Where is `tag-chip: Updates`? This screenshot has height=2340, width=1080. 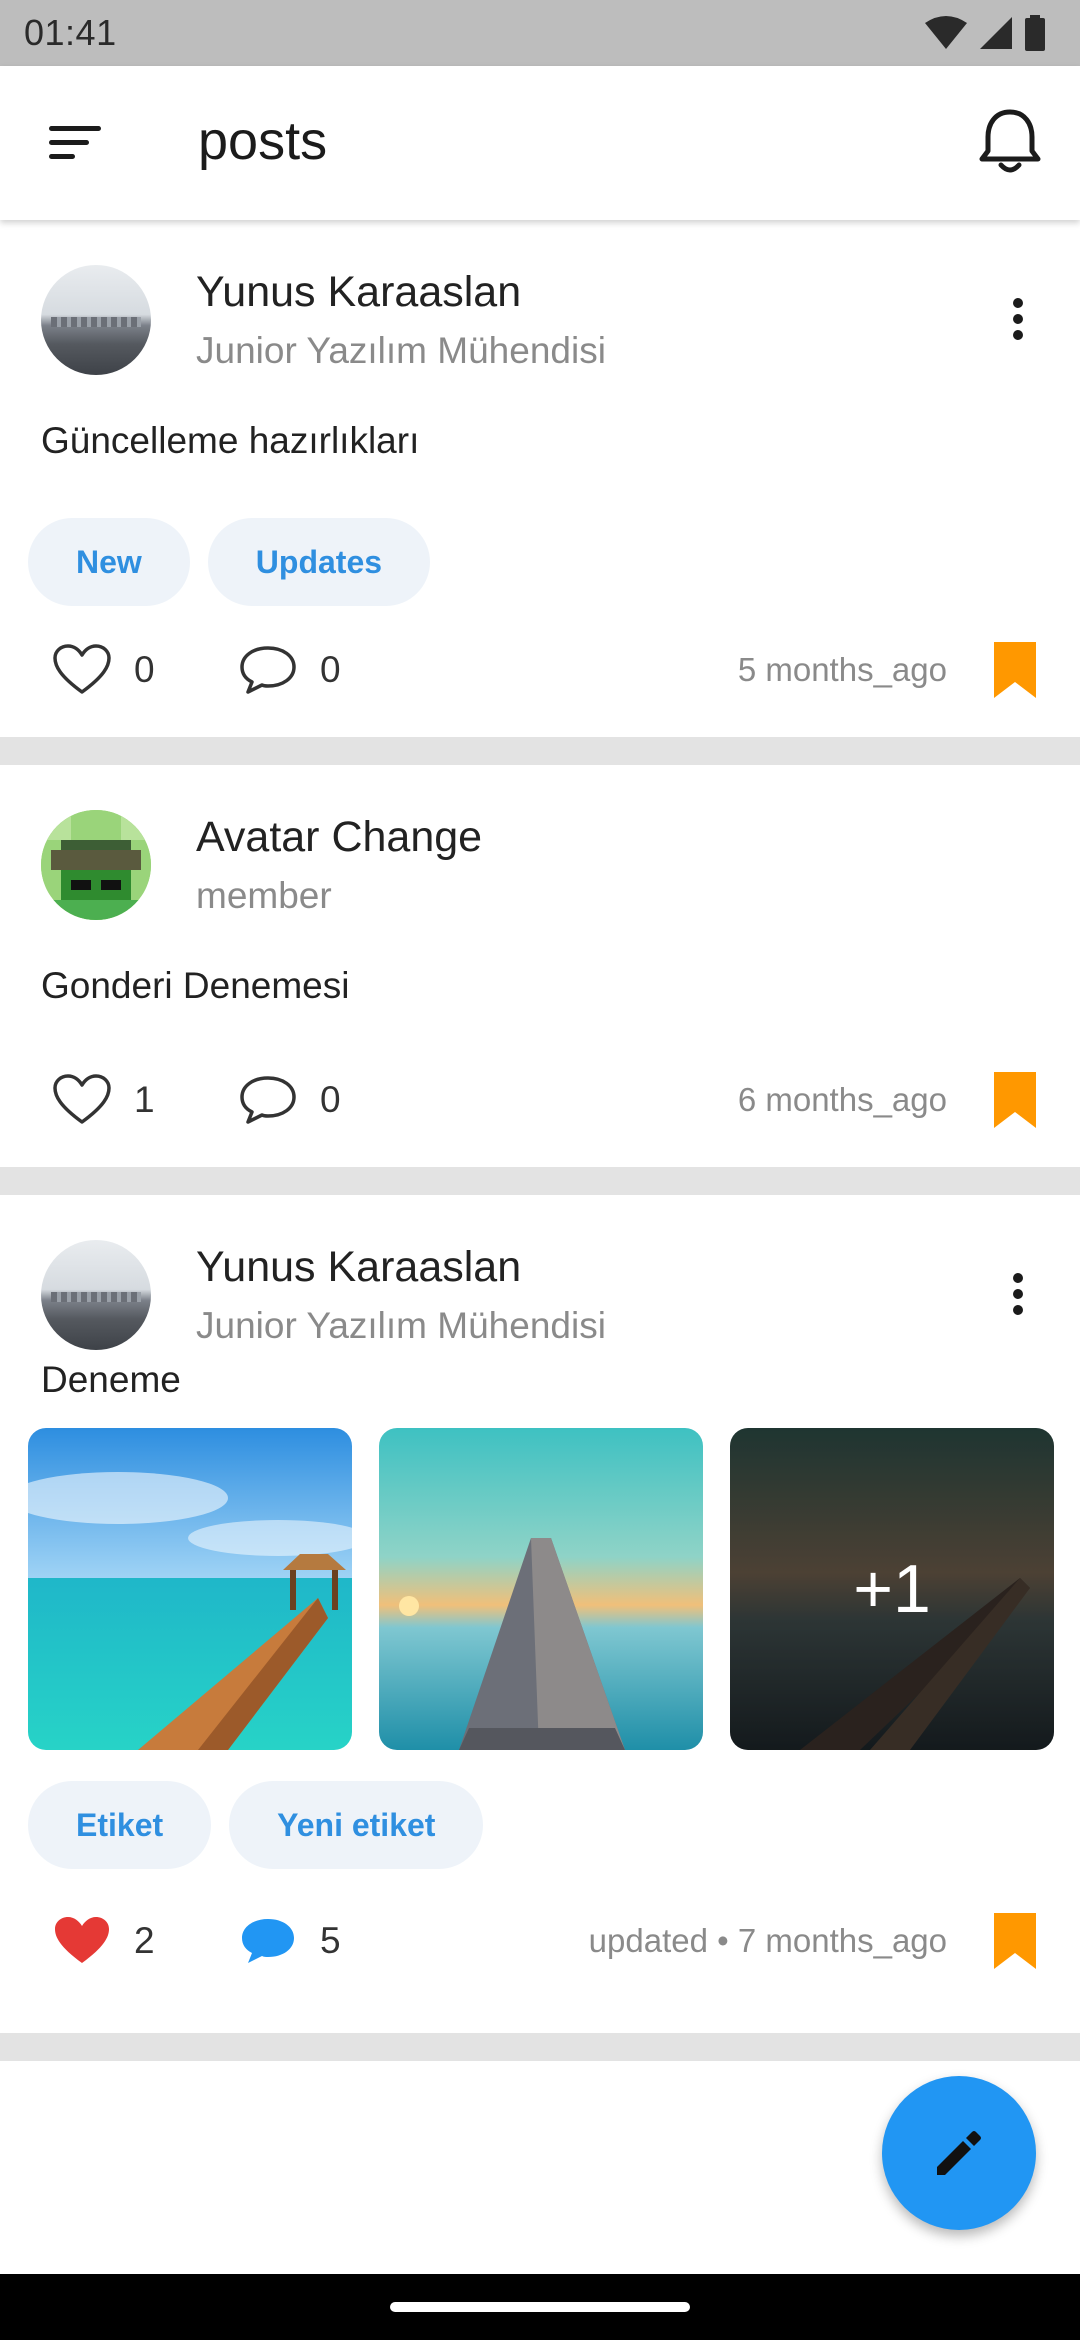 tag-chip: Updates is located at coordinates (319, 562).